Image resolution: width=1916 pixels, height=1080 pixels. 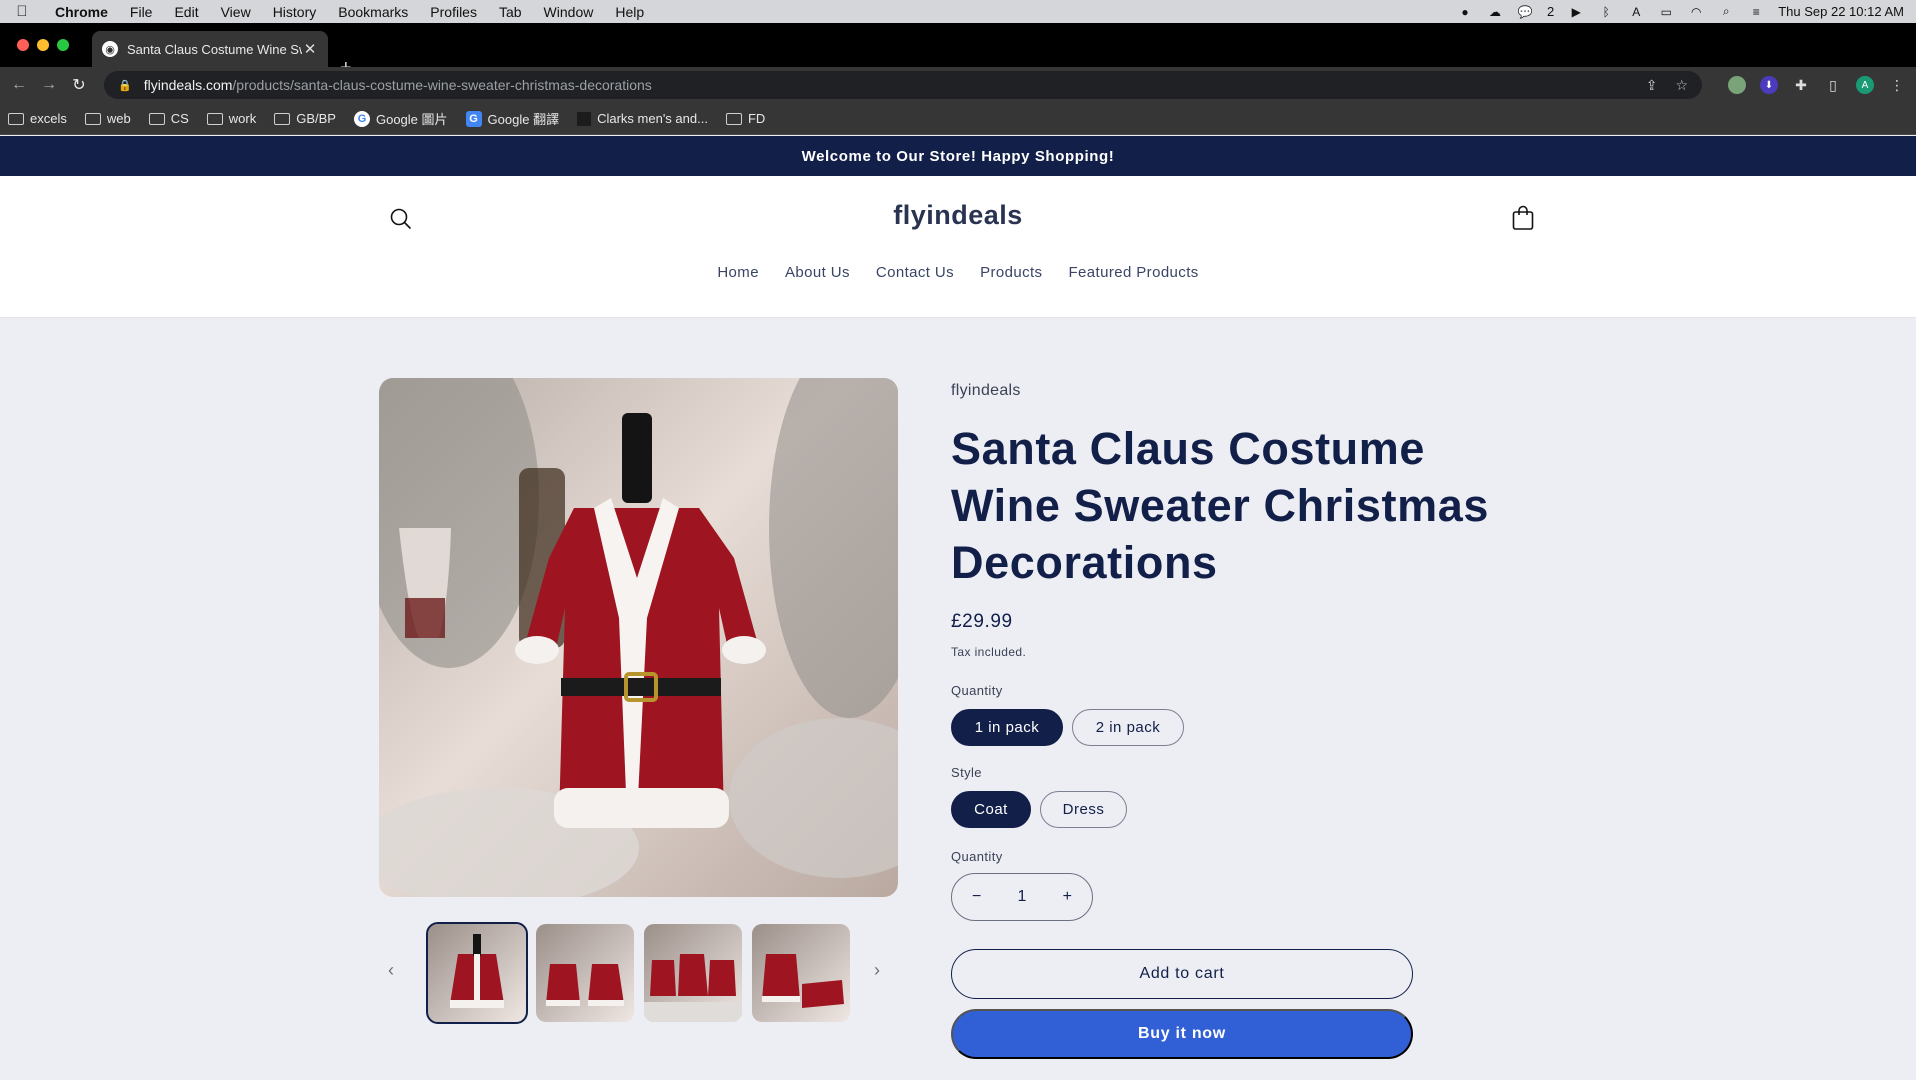 I want to click on bookmark-label: CS, so click(x=179, y=118).